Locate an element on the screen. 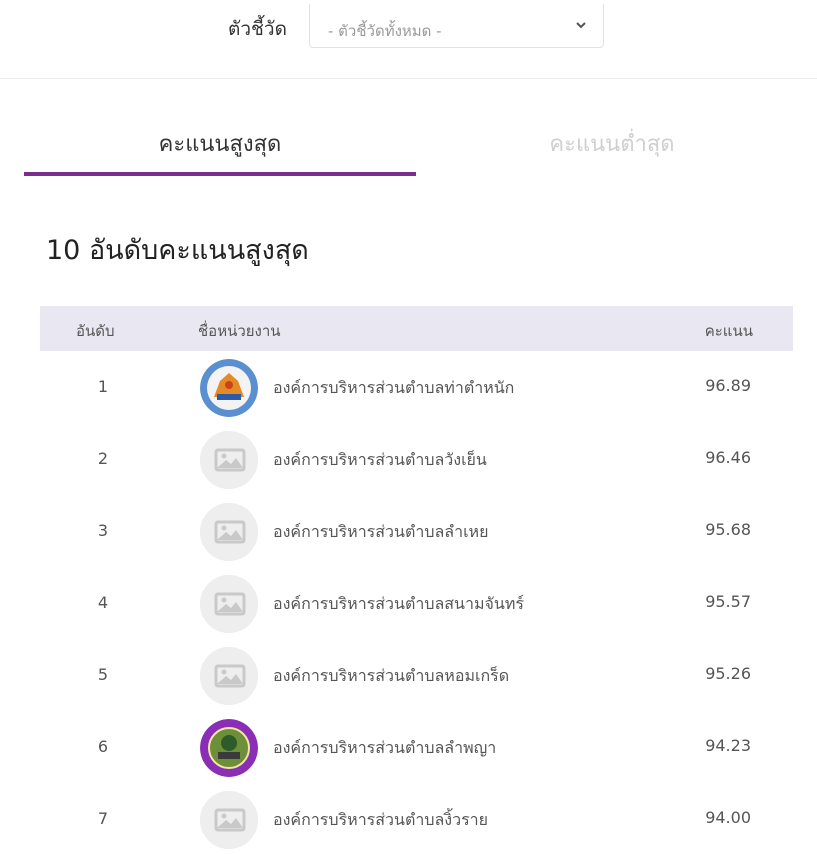  row-rank: 4 is located at coordinates (103, 602).